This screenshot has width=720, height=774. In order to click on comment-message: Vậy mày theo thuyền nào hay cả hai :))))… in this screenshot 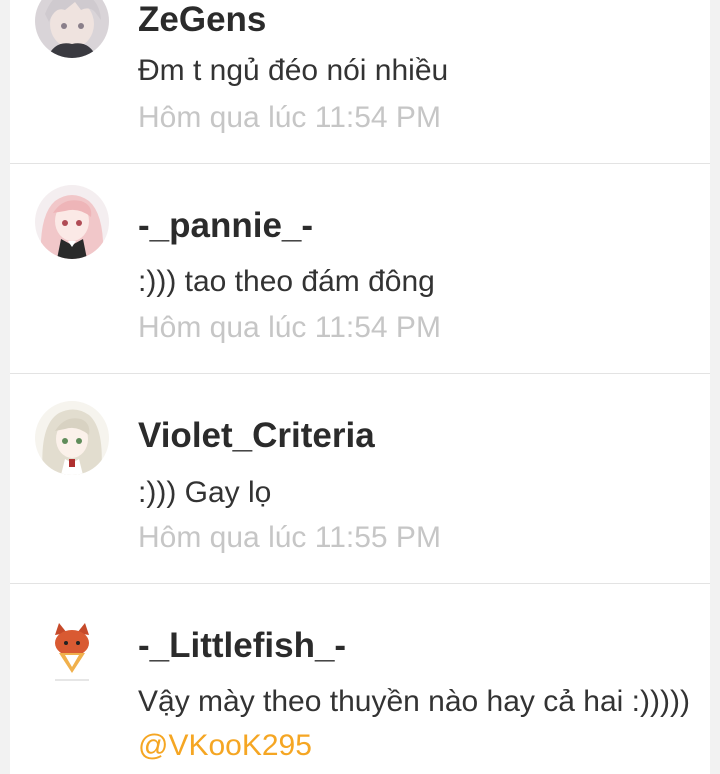, I will do `click(418, 724)`.